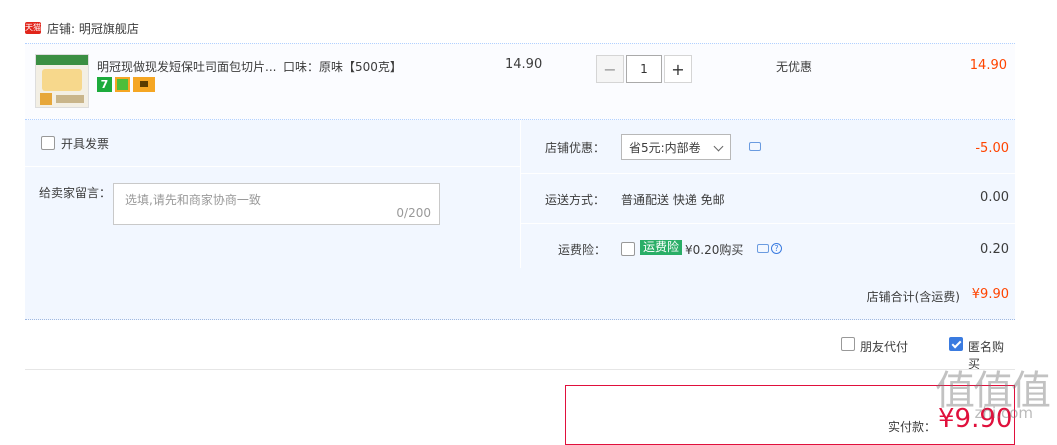 The height and width of the screenshot is (445, 1057). I want to click on anonymous-purchase-checkbox, so click(956, 344).